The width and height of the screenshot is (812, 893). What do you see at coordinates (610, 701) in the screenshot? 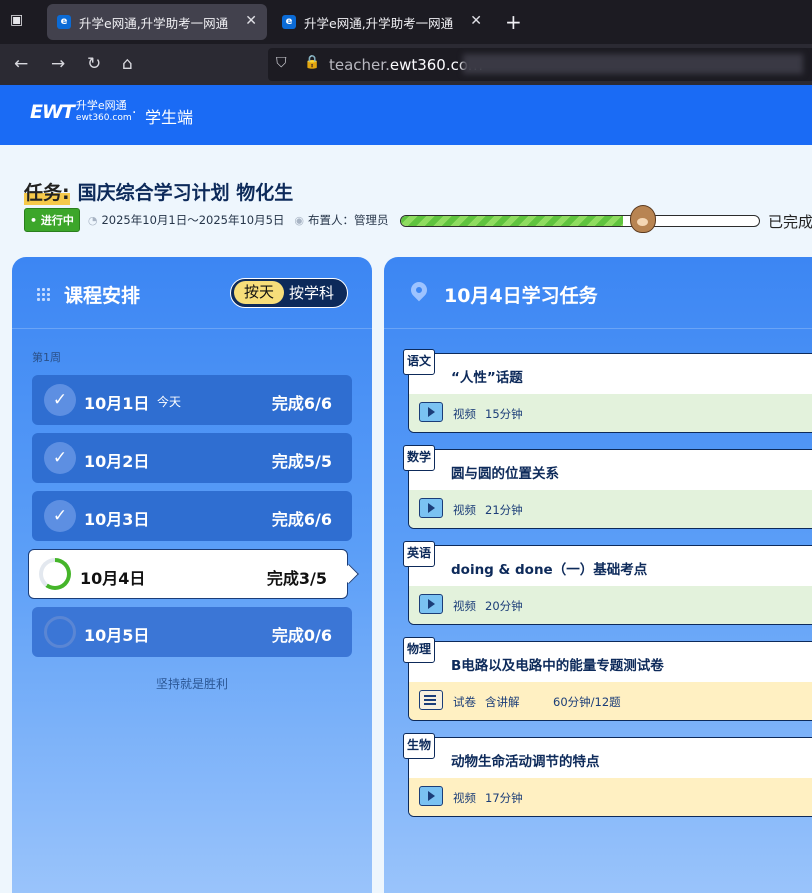
I see `task-card-info: 试卷 含讲解 60分钟/12题` at bounding box center [610, 701].